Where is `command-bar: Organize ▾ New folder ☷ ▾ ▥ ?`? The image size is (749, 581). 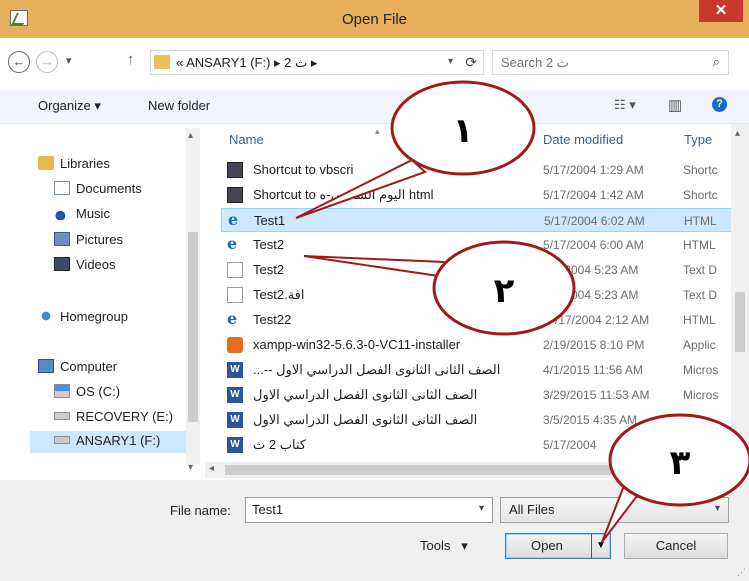 command-bar: Organize ▾ New folder ☷ ▾ ▥ ? is located at coordinates (374, 107).